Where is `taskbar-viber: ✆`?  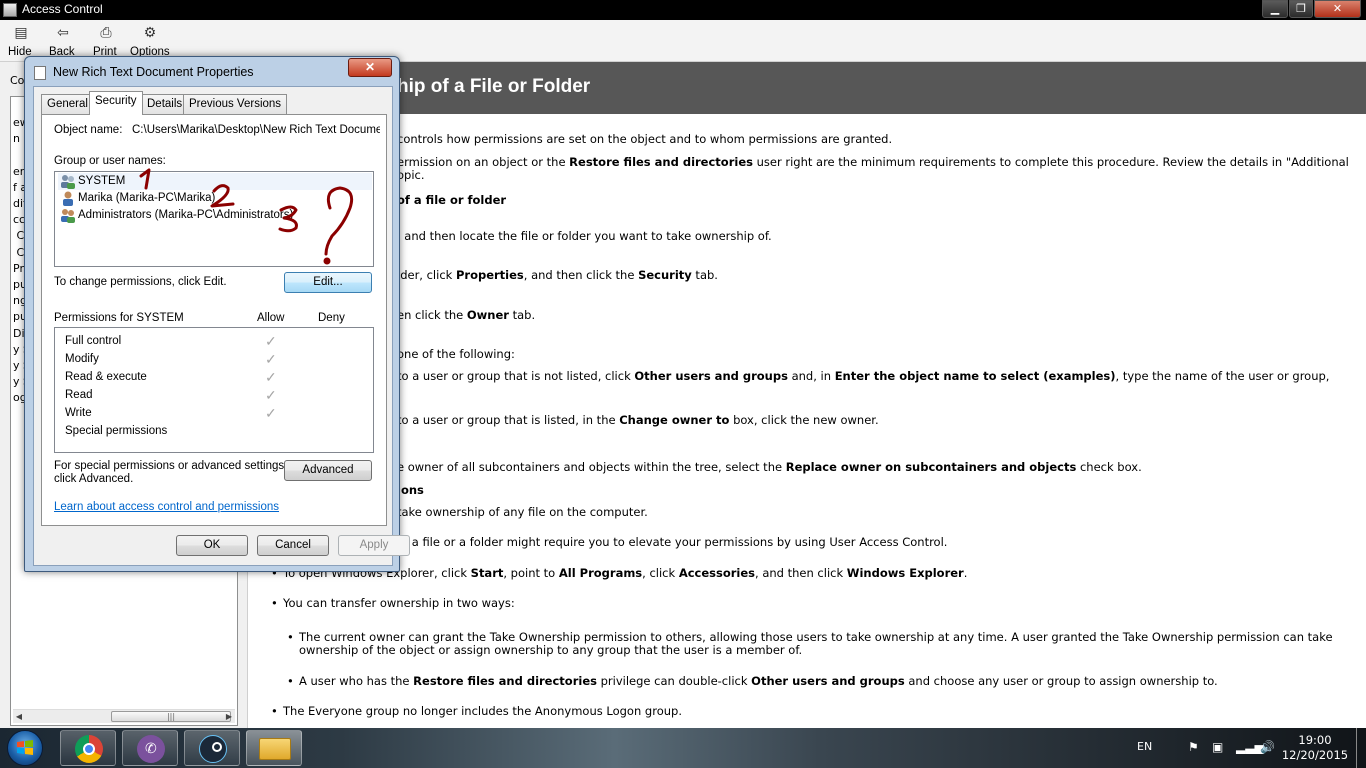
taskbar-viber: ✆ is located at coordinates (150, 748).